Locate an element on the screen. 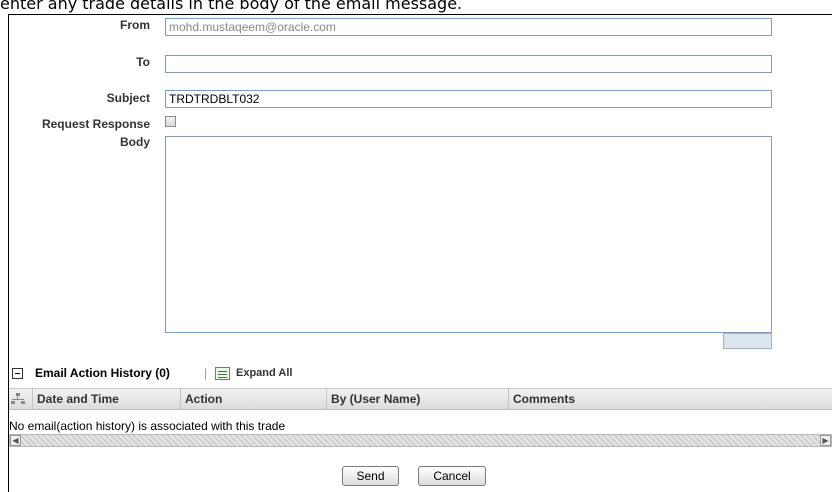  expand-all-link: Expand All is located at coordinates (264, 373).